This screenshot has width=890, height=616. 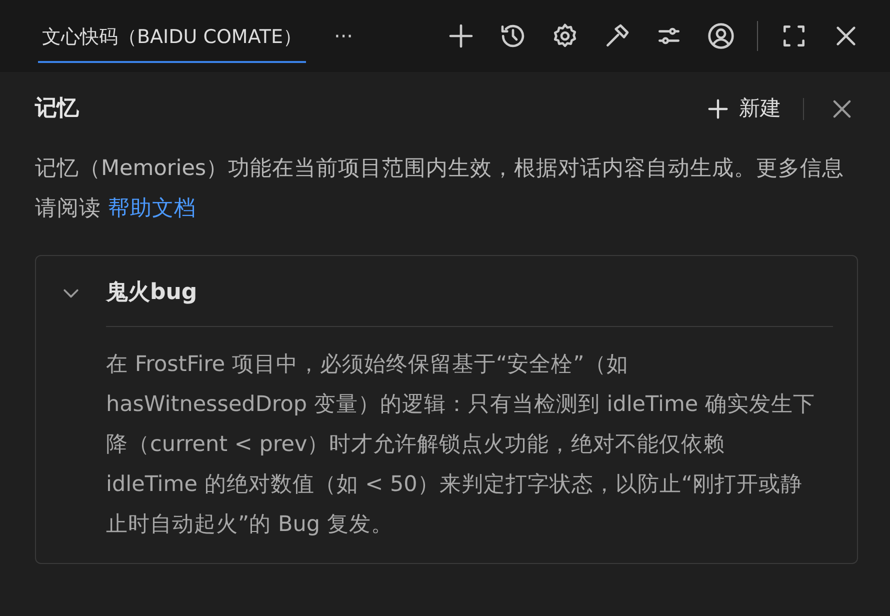 I want to click on help-link: 帮助文档, so click(x=152, y=208).